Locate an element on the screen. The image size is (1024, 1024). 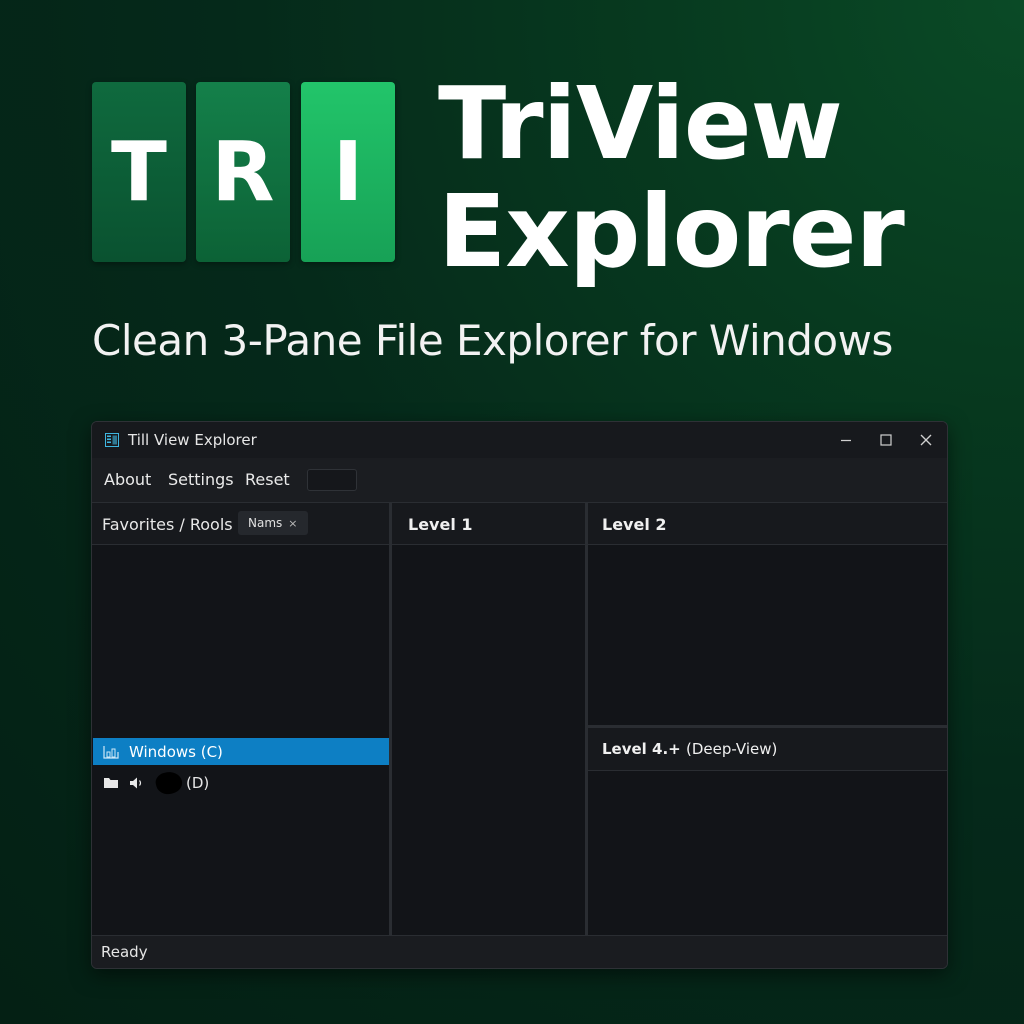
menu-reset: Reset is located at coordinates (267, 479).